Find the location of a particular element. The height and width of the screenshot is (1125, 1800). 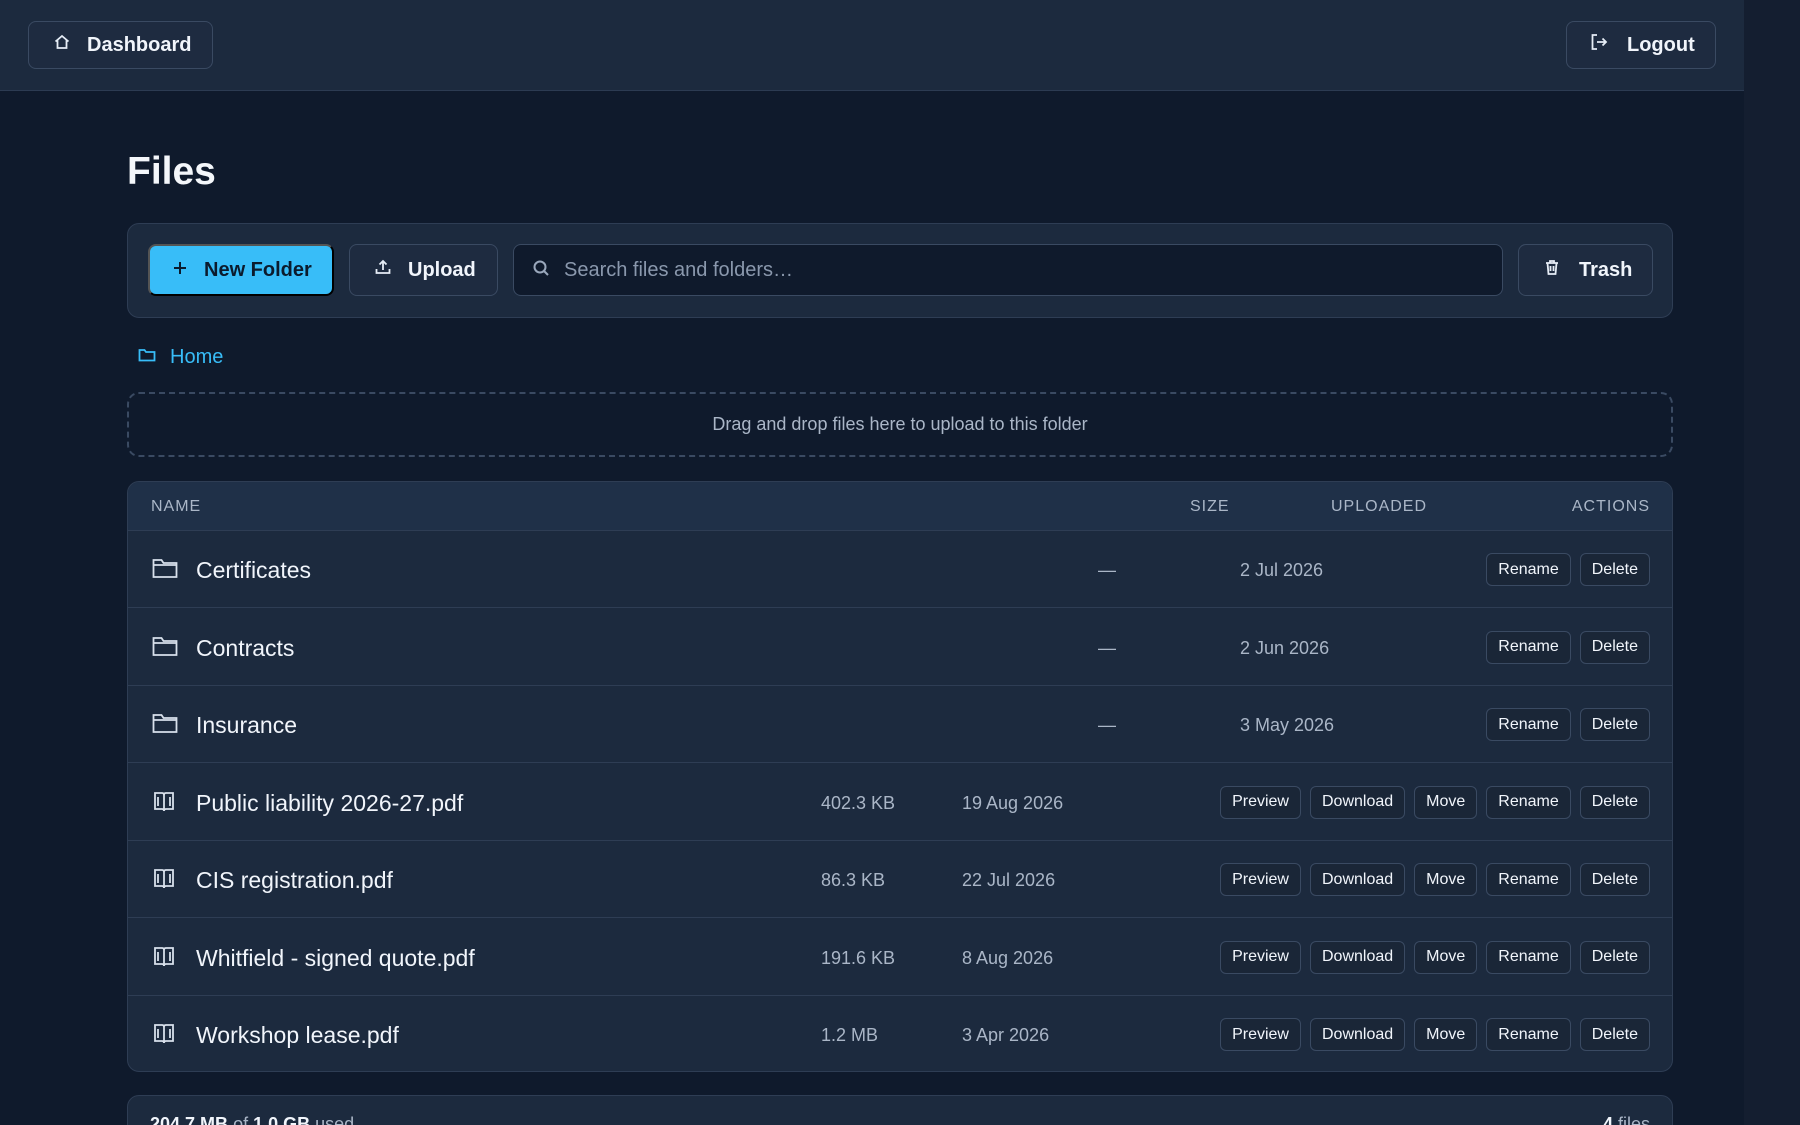

header-uploaded: UPLOADED is located at coordinates (1379, 506).